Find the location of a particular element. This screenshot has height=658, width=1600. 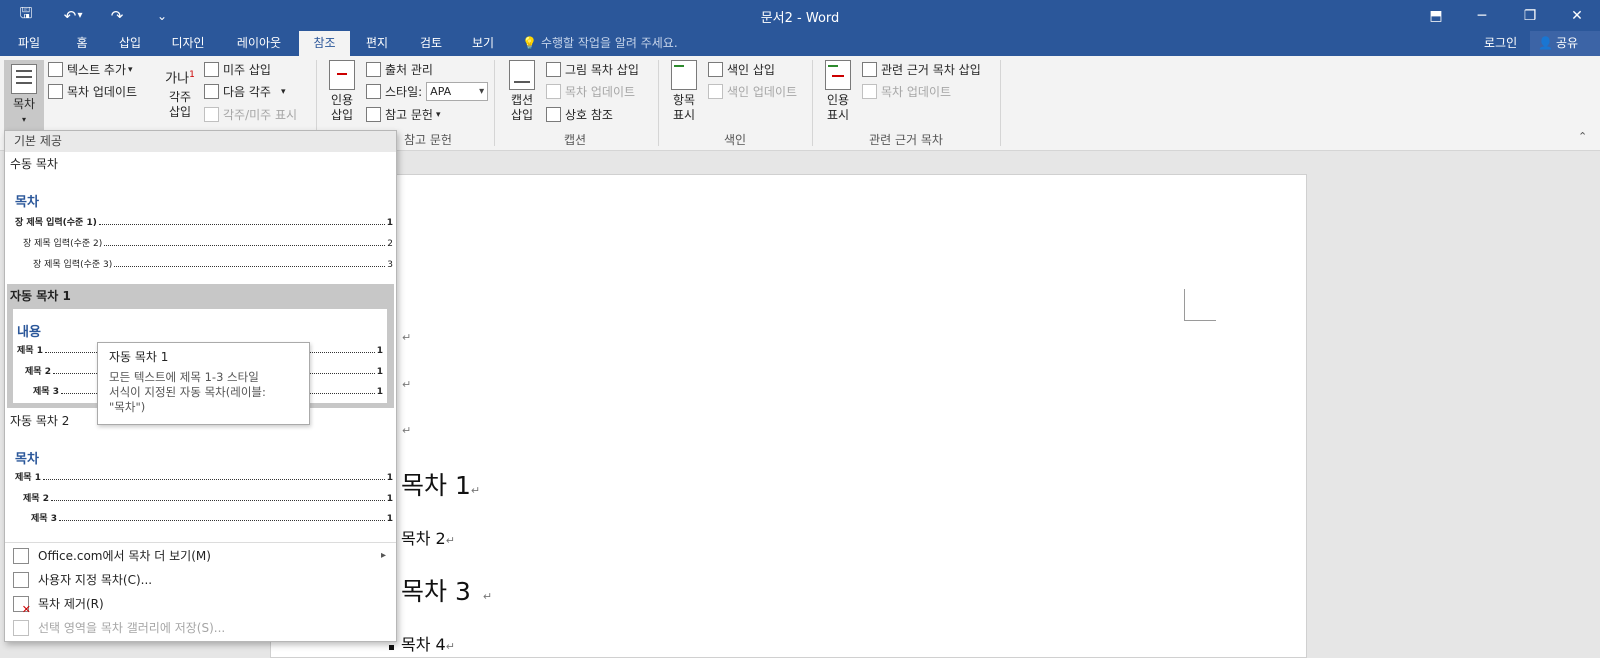

menu-item-more-from-office: Office.com에서 목차 더 보기(M) ▸ is located at coordinates (200, 555).